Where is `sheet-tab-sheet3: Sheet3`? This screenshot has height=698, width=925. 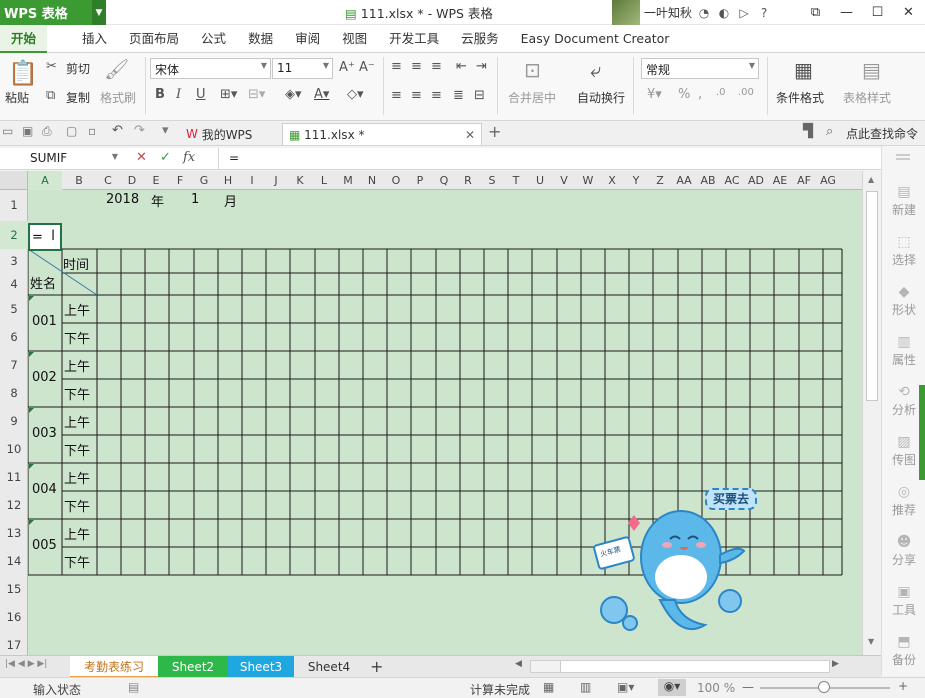
sheet-tab-sheet3: Sheet3 is located at coordinates (261, 667).